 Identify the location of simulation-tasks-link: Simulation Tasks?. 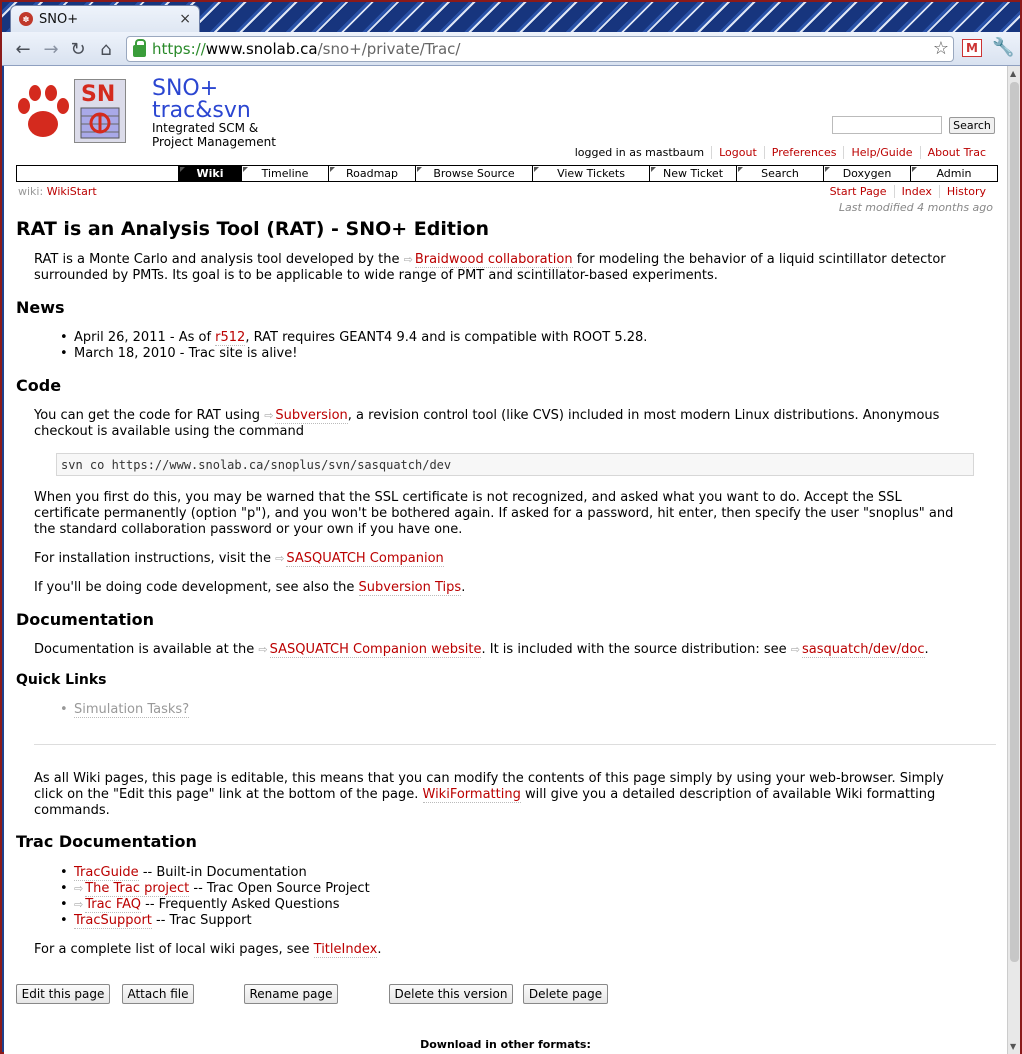
(132, 710).